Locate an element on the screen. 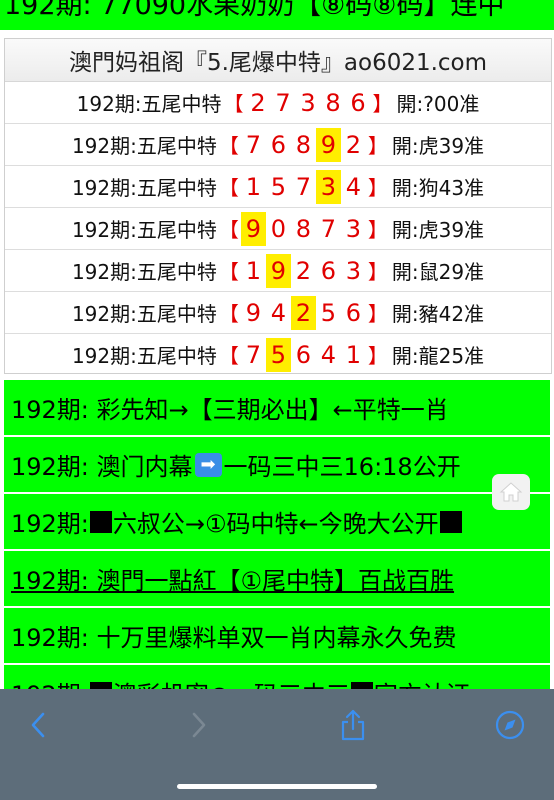 Image resolution: width=554 pixels, height=800 pixels. list-item-text: 192期: 十万里爆料单双一肖内幕永久免费 is located at coordinates (234, 638).